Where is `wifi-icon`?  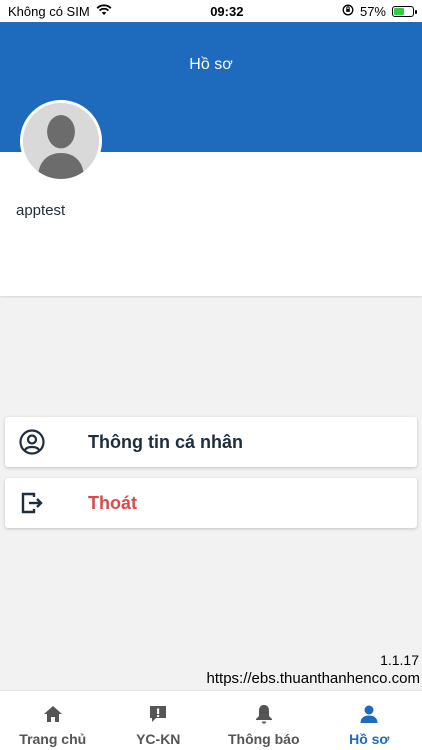
wifi-icon is located at coordinates (104, 11).